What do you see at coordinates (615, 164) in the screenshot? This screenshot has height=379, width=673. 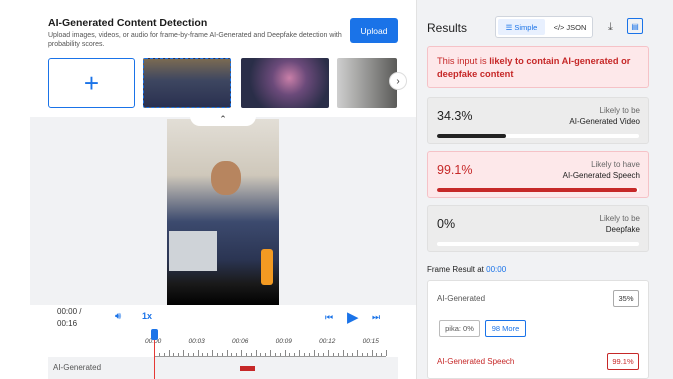 I see `score-caption: Likely to have` at bounding box center [615, 164].